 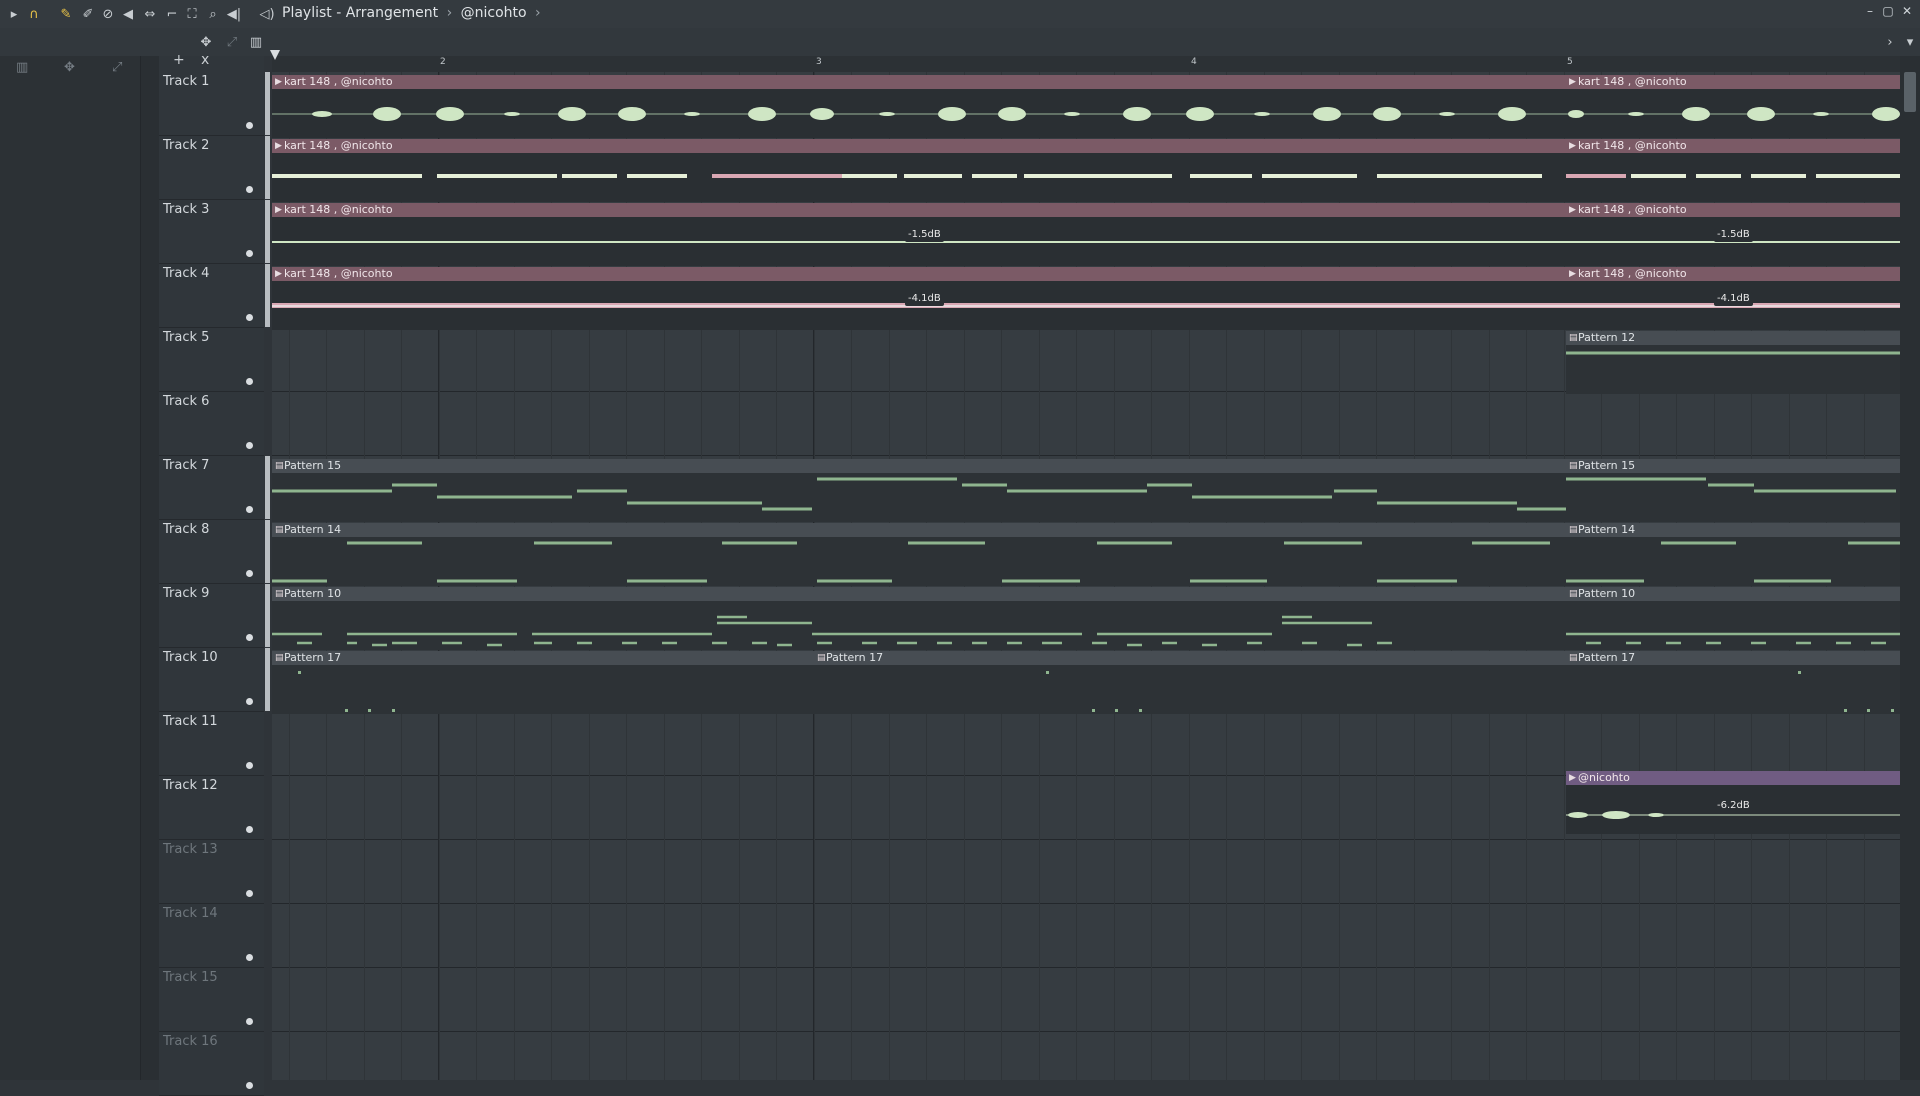 I want to click on pattern-clip-track7-a: ▤ Pattern 15, so click(x=920, y=490).